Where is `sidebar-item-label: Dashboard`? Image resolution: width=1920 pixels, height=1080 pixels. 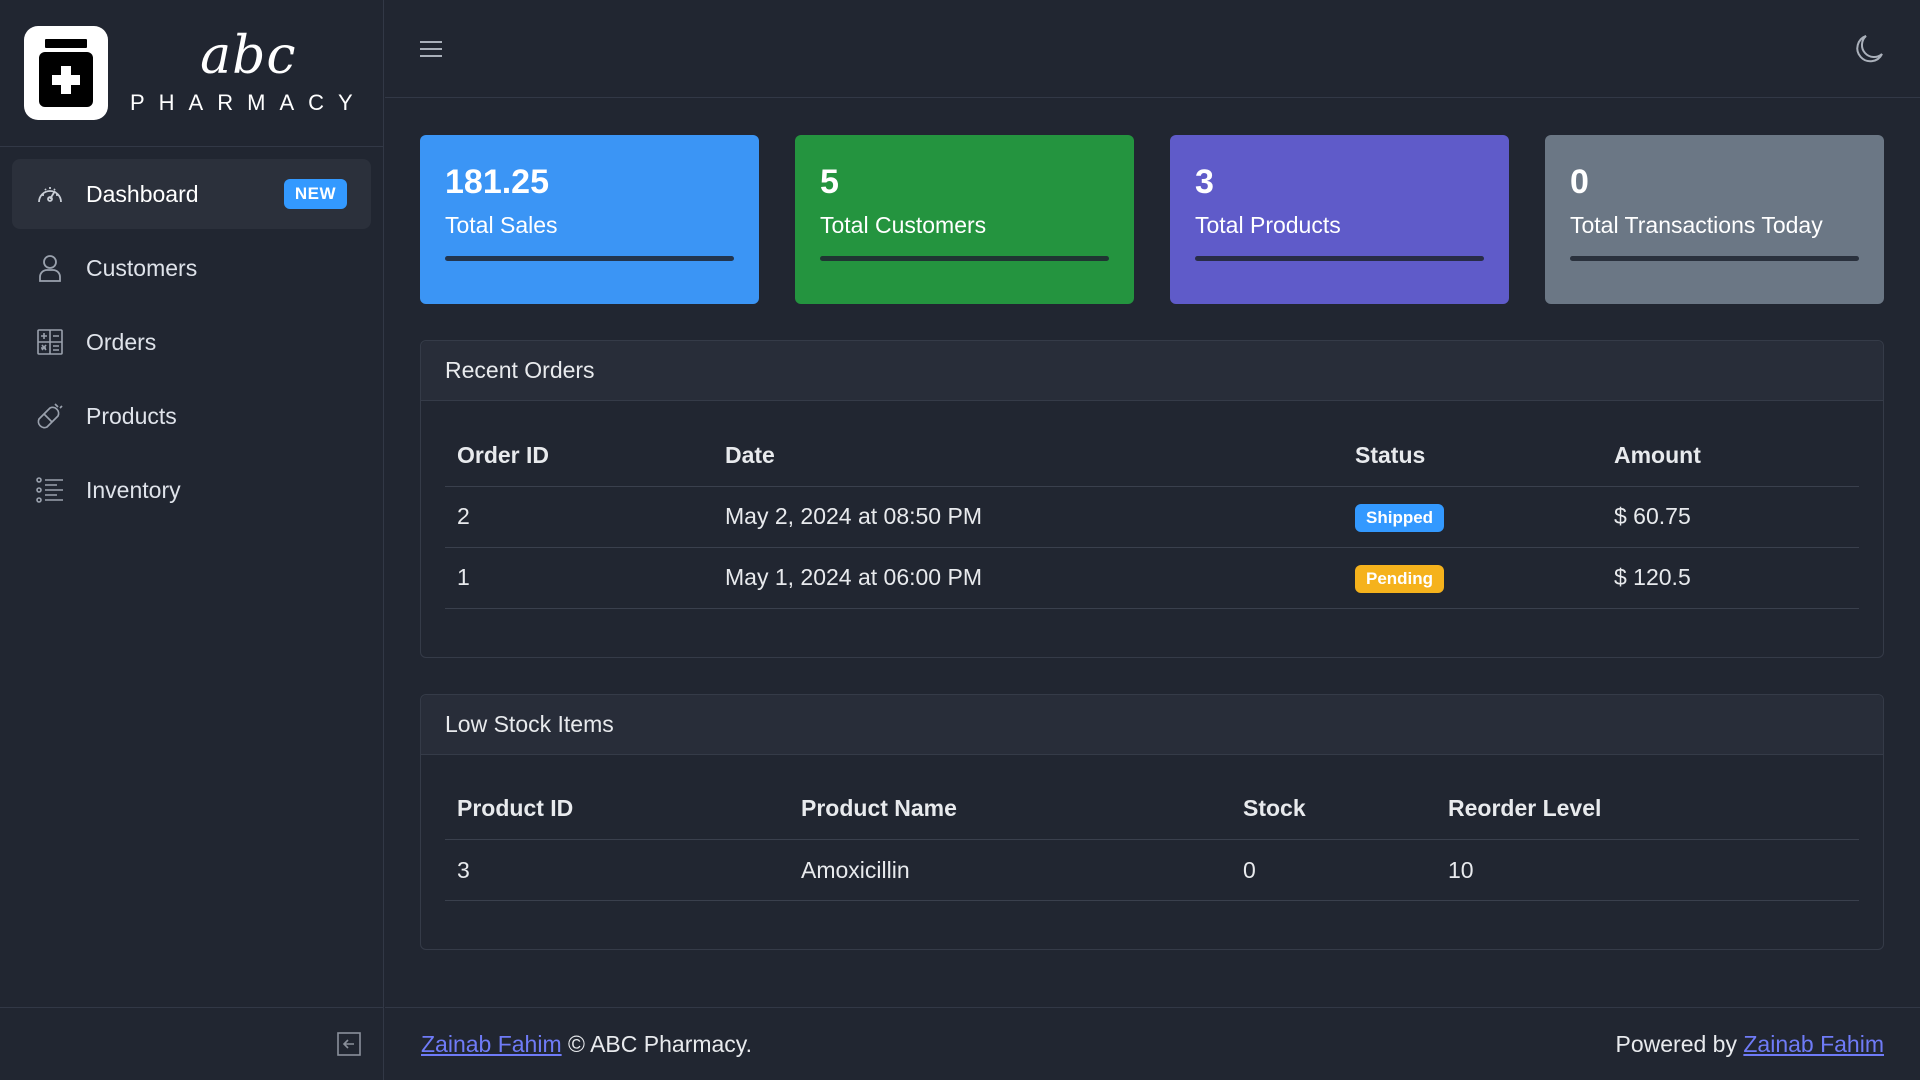
sidebar-item-label: Dashboard is located at coordinates (142, 193).